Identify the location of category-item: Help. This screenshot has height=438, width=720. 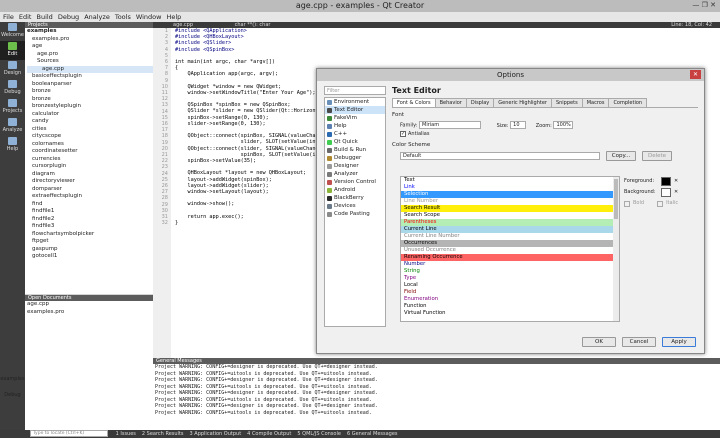
(355, 126).